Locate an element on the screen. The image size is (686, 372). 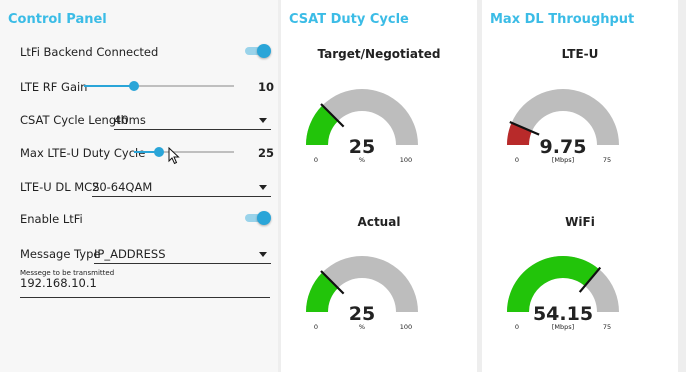
dl-mcs-label: LTE-U DL MCS is located at coordinates (60, 187).